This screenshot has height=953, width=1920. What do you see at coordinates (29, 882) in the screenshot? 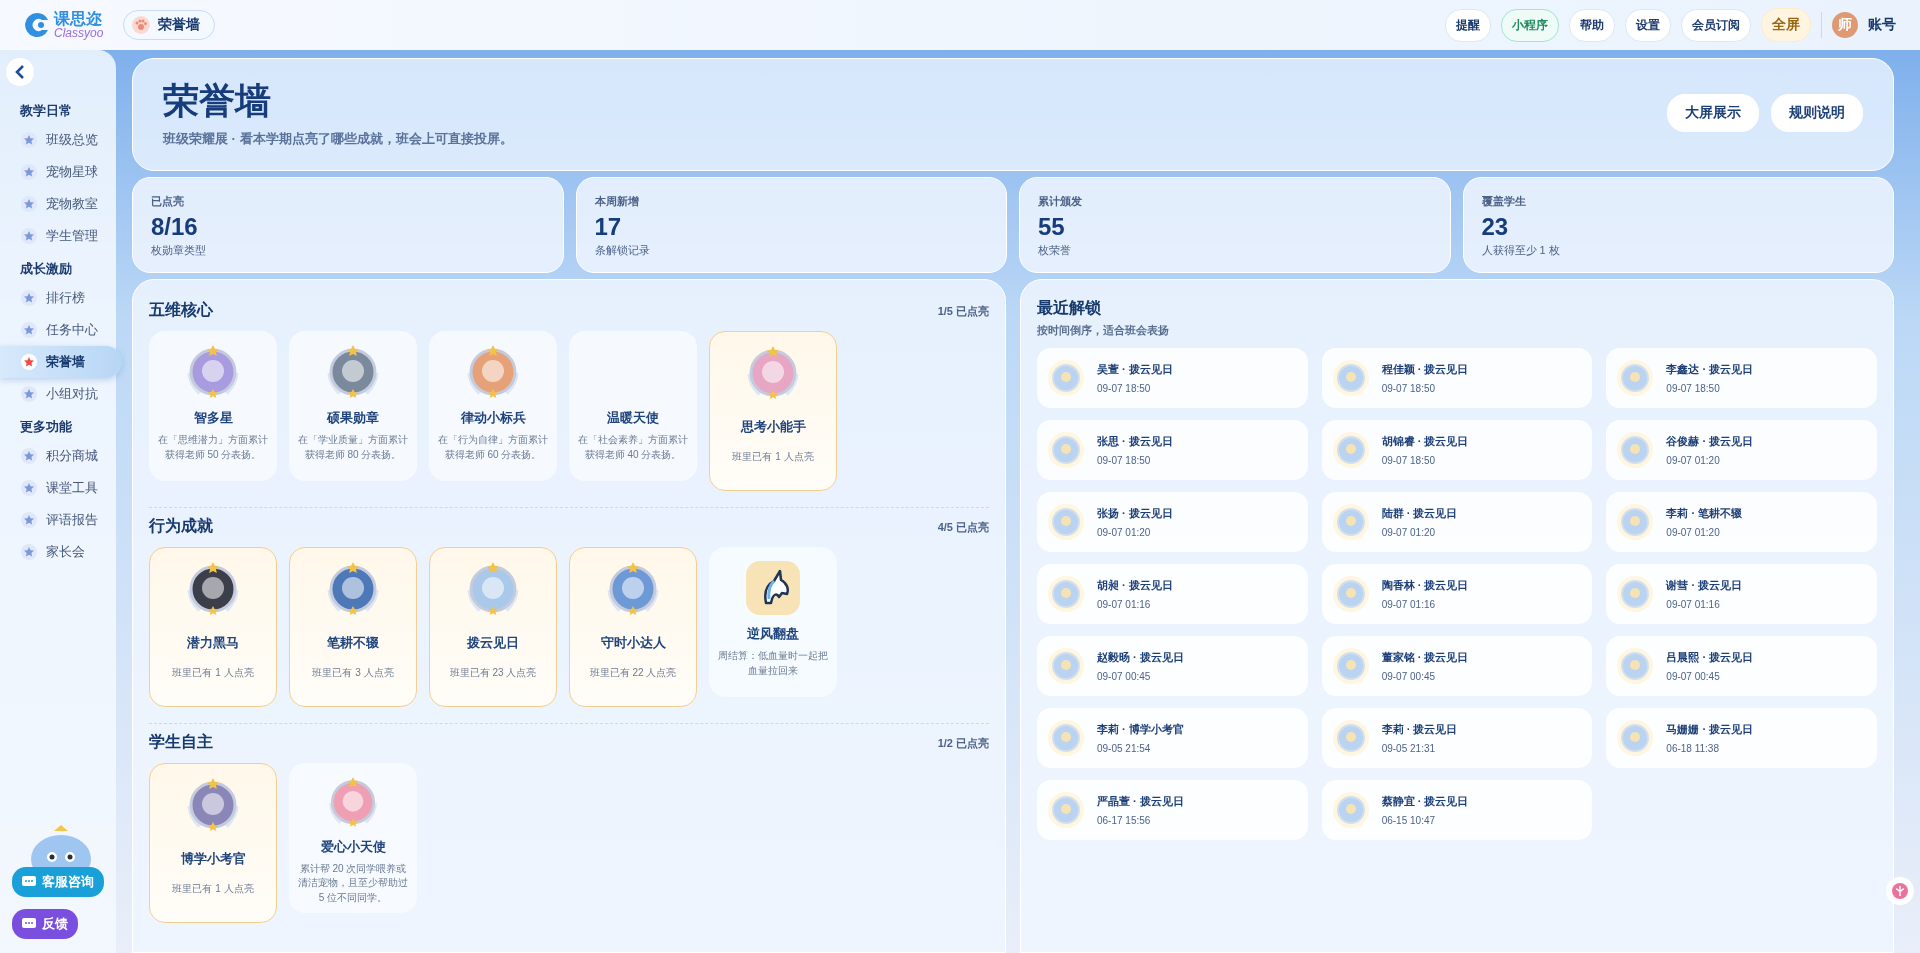
I see `chat-icon` at bounding box center [29, 882].